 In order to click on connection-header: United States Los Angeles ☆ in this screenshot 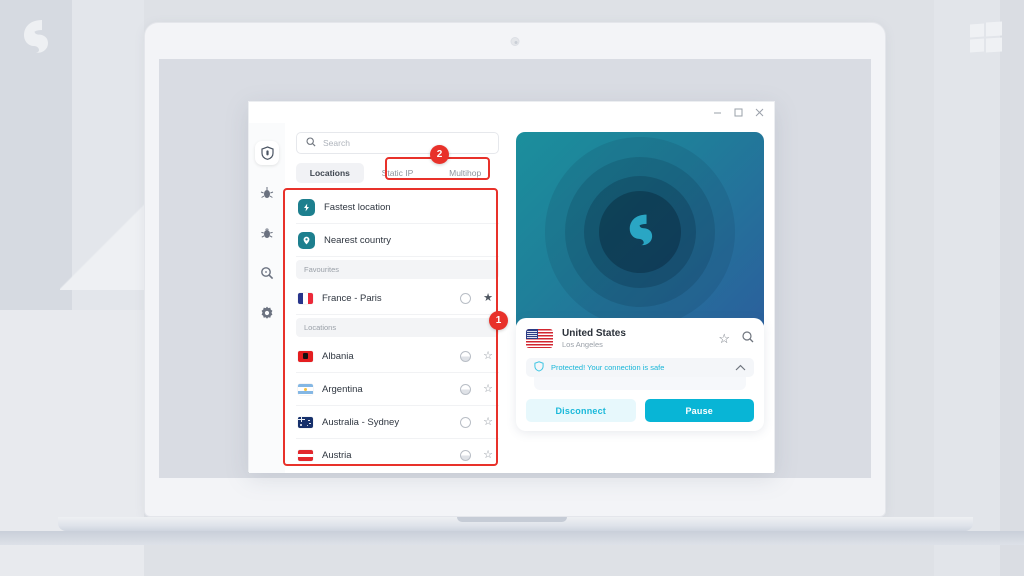, I will do `click(640, 338)`.